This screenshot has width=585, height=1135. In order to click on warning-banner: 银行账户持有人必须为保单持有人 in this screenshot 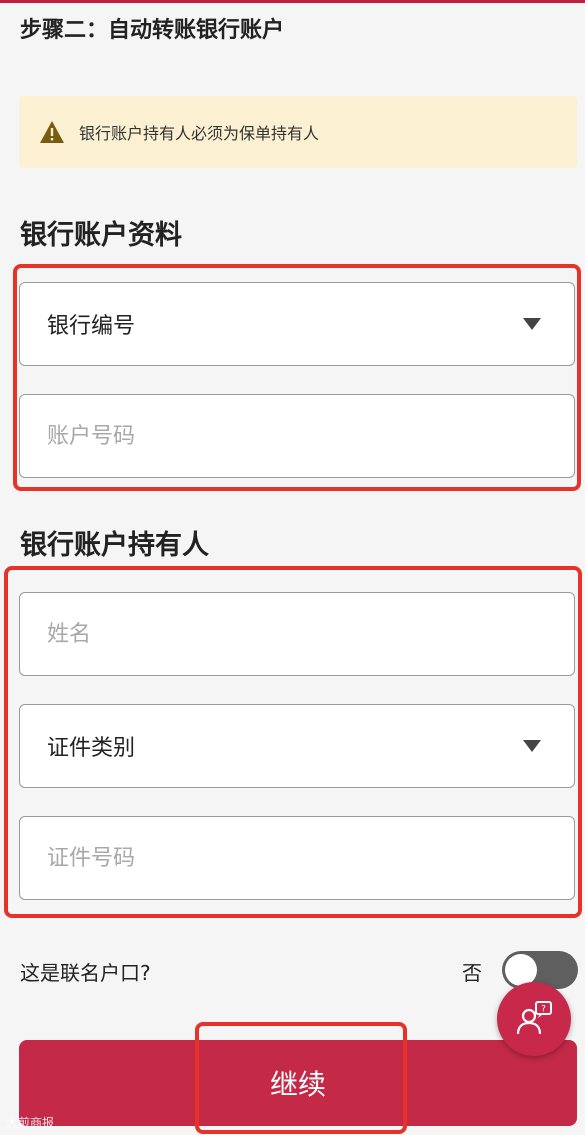, I will do `click(298, 132)`.